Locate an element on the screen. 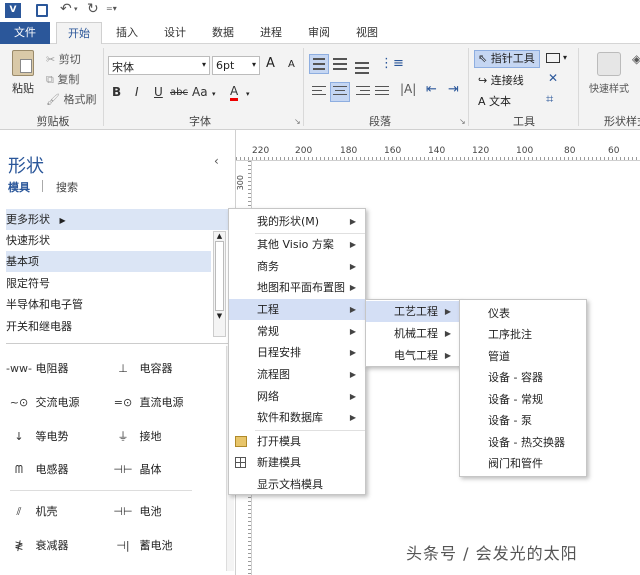 Image resolution: width=640 pixels, height=575 pixels. align-right-button is located at coordinates (363, 90).